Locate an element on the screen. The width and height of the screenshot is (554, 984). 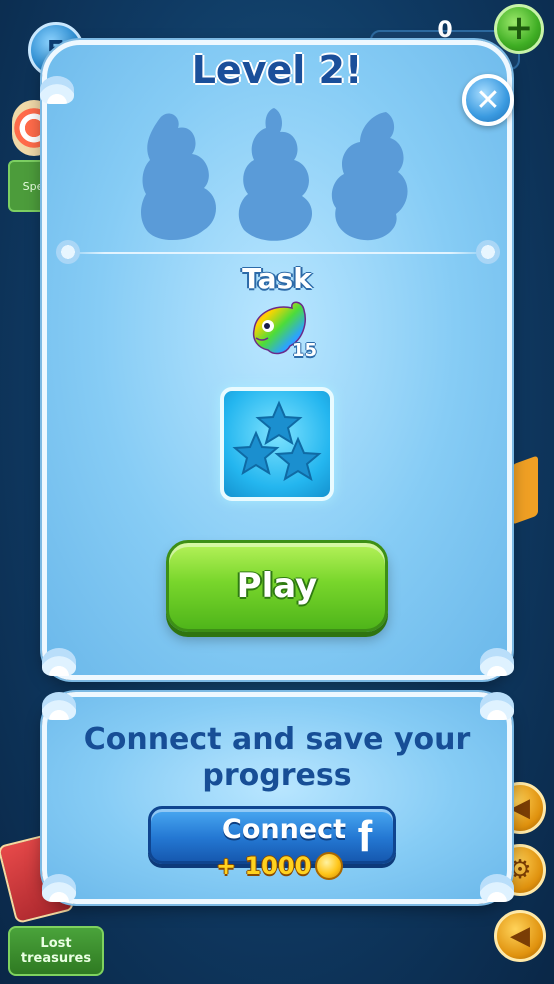
divider is located at coordinates (277, 253).